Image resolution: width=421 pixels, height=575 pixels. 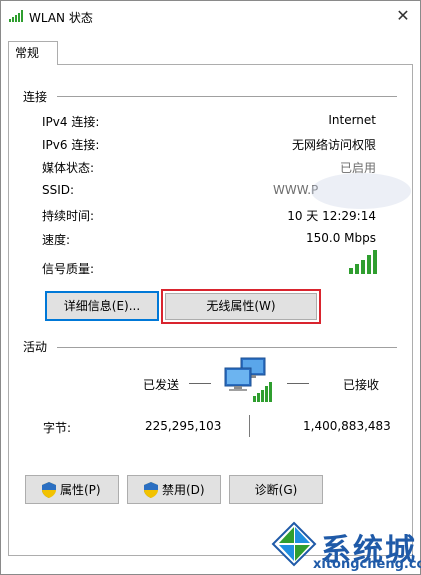 What do you see at coordinates (80, 490) in the screenshot?
I see `properties-button-label: 属性(P)` at bounding box center [80, 490].